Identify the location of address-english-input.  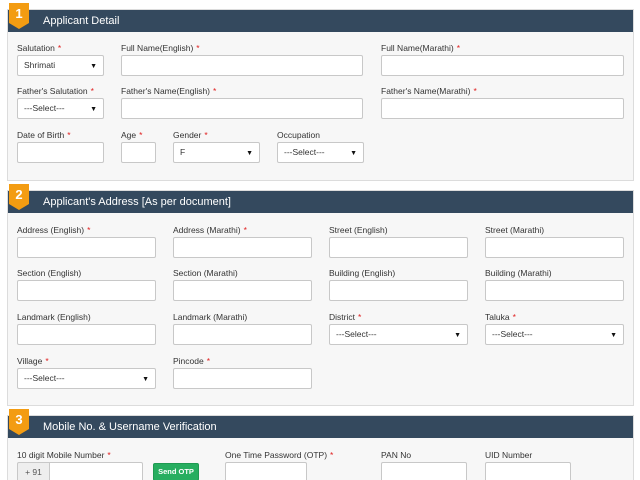
(86, 247).